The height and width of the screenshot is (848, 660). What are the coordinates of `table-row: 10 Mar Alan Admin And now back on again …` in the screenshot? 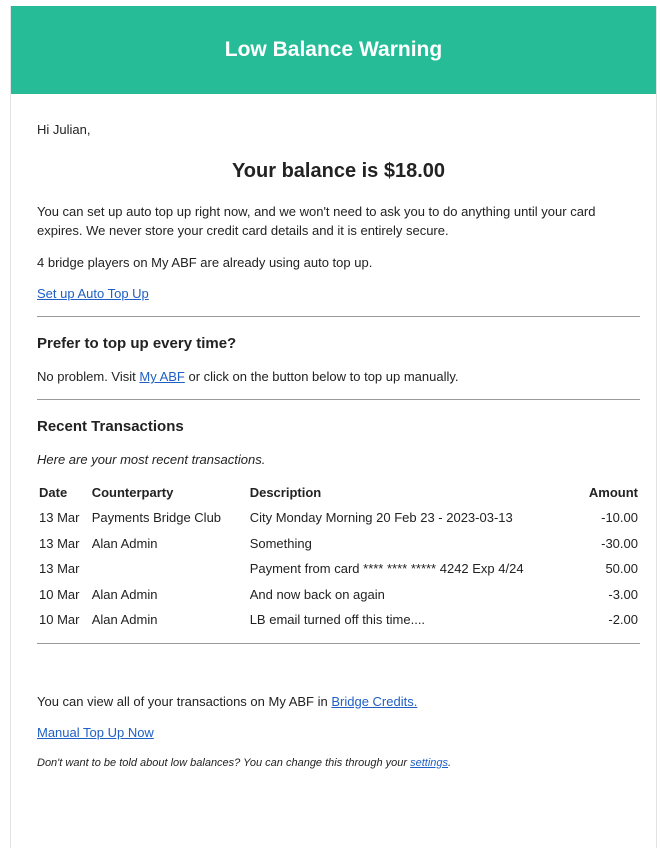 It's located at (338, 595).